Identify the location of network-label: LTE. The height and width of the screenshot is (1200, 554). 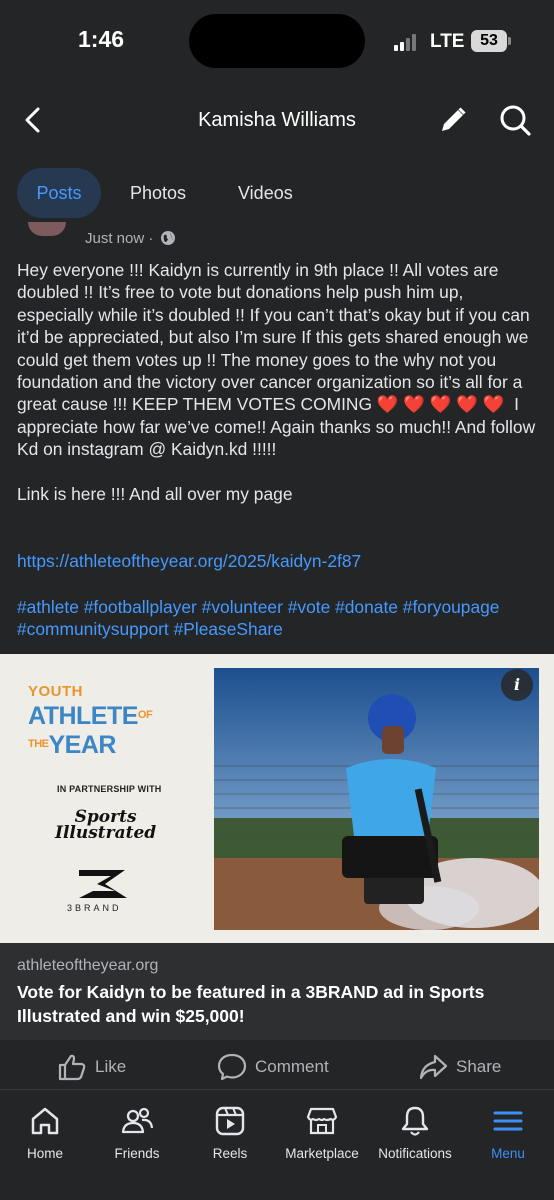
(447, 41).